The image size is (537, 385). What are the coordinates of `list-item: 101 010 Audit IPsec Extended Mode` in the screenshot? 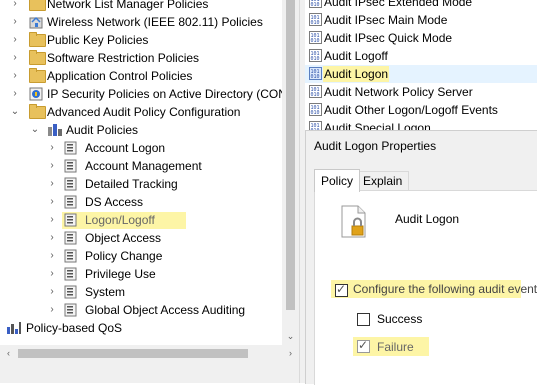 It's located at (421, 5).